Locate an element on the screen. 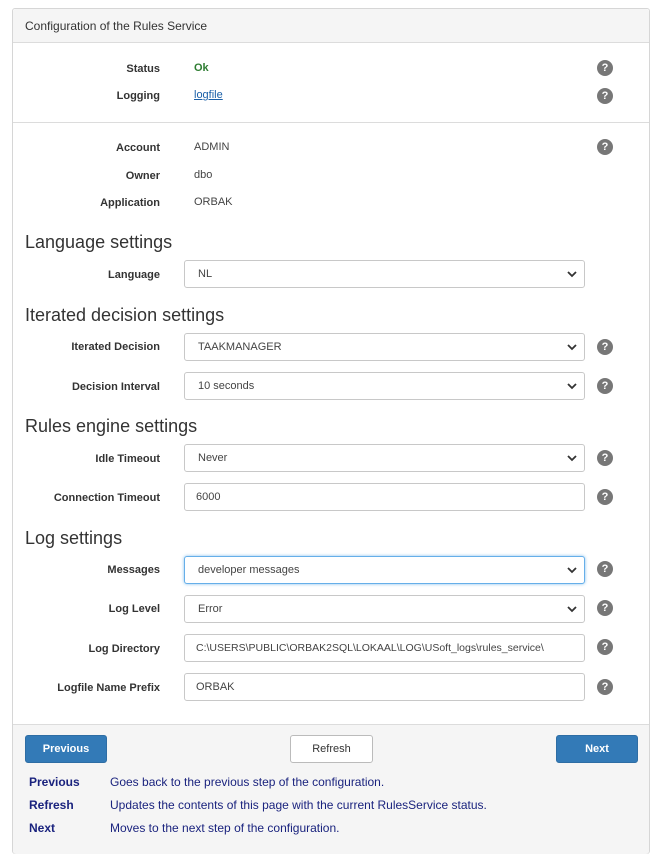  section-log-title: Log settings is located at coordinates (74, 538).